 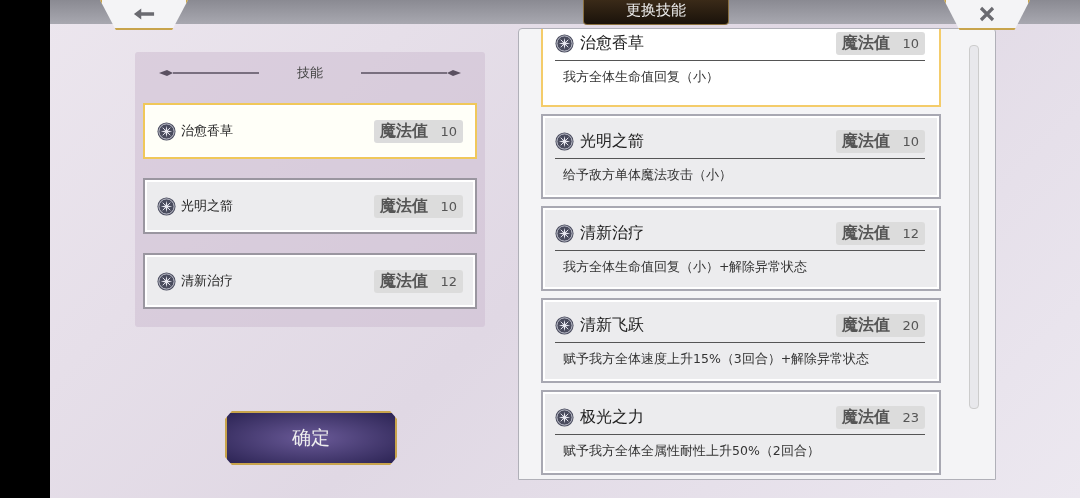 What do you see at coordinates (656, 12) in the screenshot?
I see `screen-title: 更换技能` at bounding box center [656, 12].